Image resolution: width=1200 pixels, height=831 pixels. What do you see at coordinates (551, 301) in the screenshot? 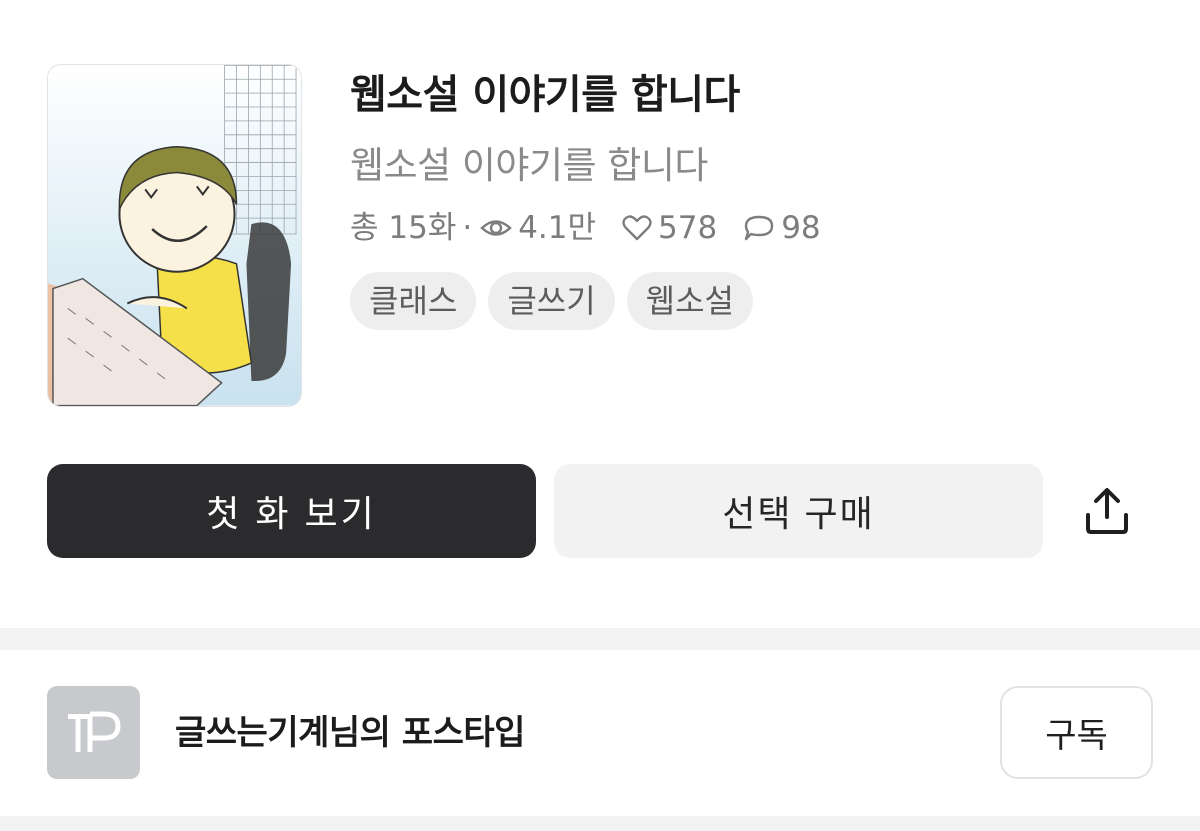
I see `tag-chip: 글쓰기` at bounding box center [551, 301].